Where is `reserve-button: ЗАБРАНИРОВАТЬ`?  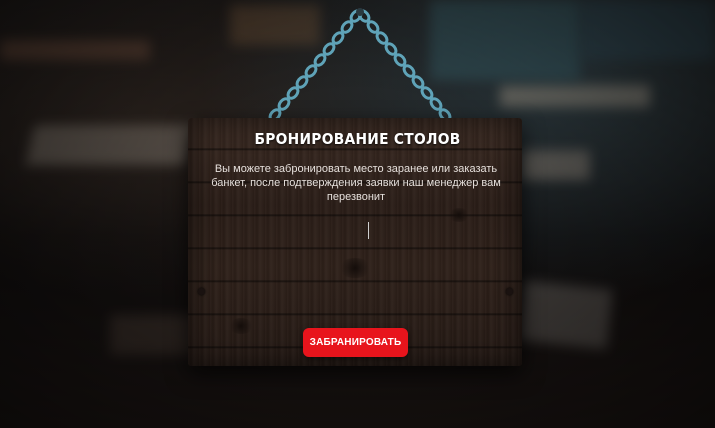 reserve-button: ЗАБРАНИРОВАТЬ is located at coordinates (355, 342).